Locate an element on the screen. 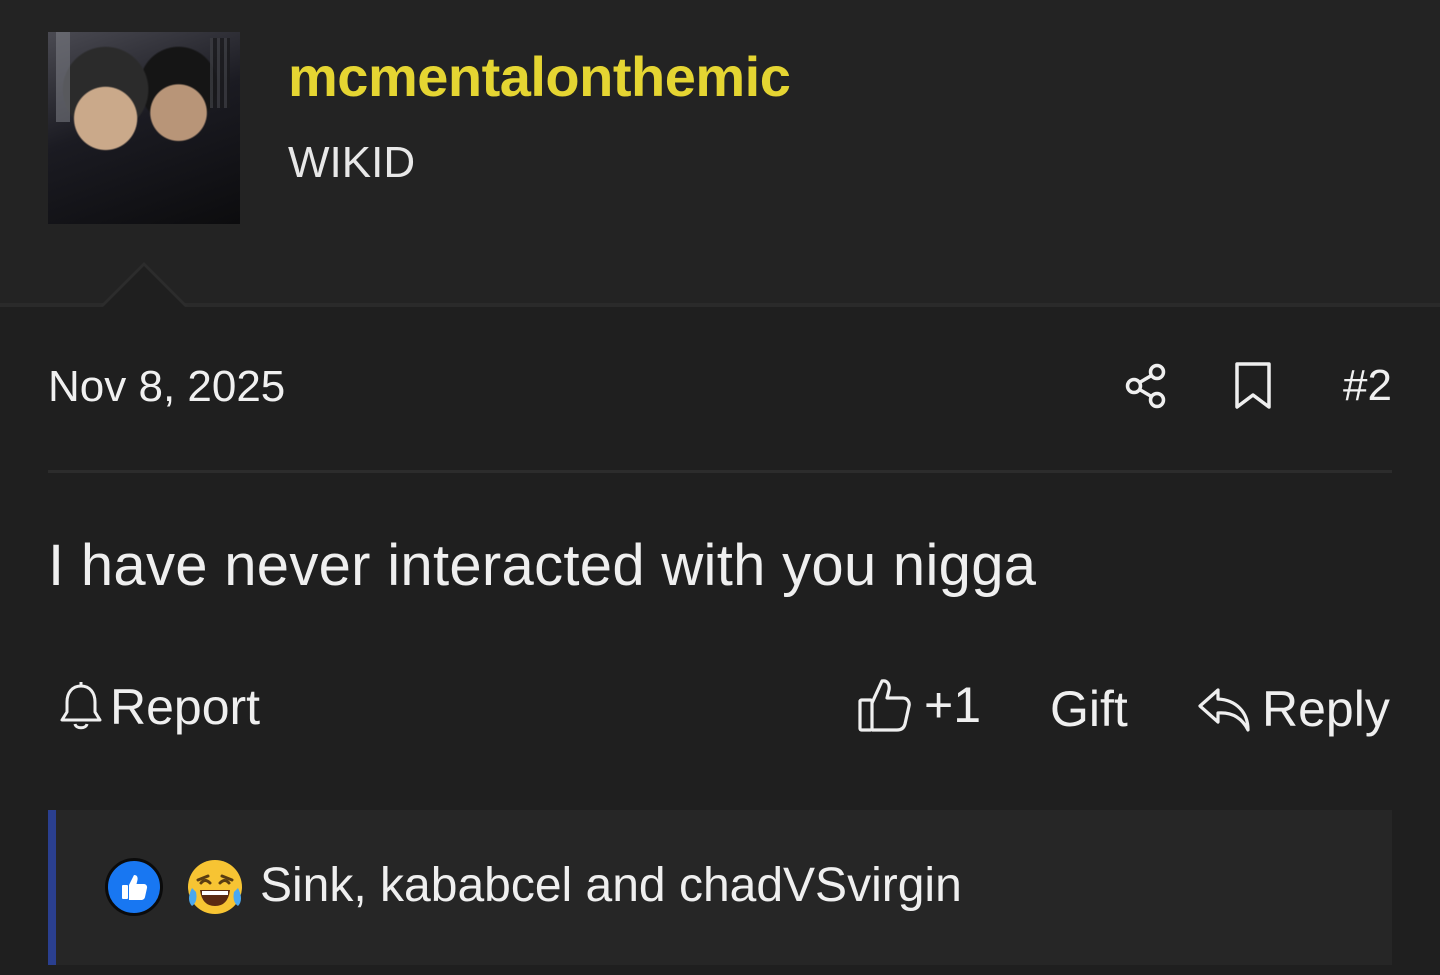 The image size is (1440, 975). like-button: +1 is located at coordinates (918, 705).